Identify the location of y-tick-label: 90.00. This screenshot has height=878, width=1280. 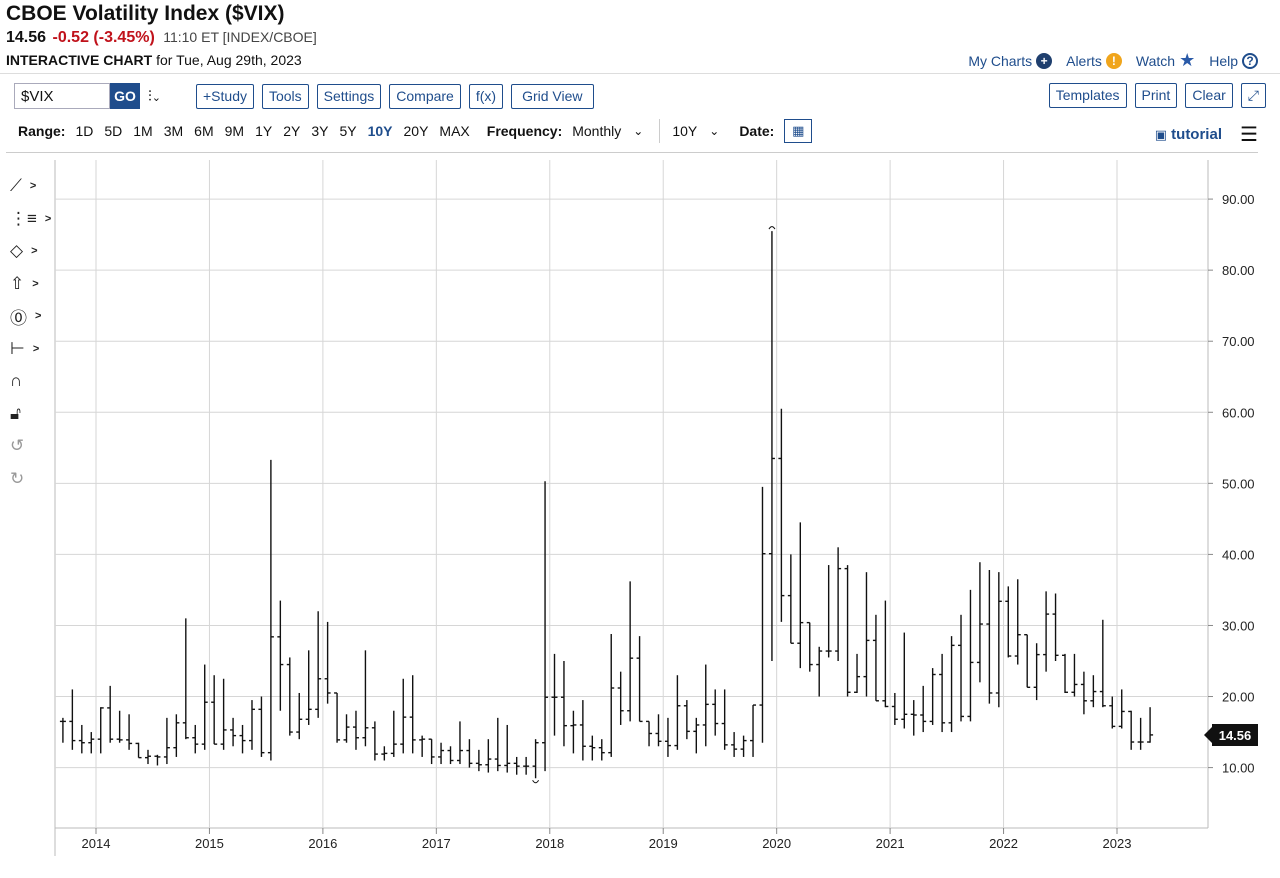
(1238, 199).